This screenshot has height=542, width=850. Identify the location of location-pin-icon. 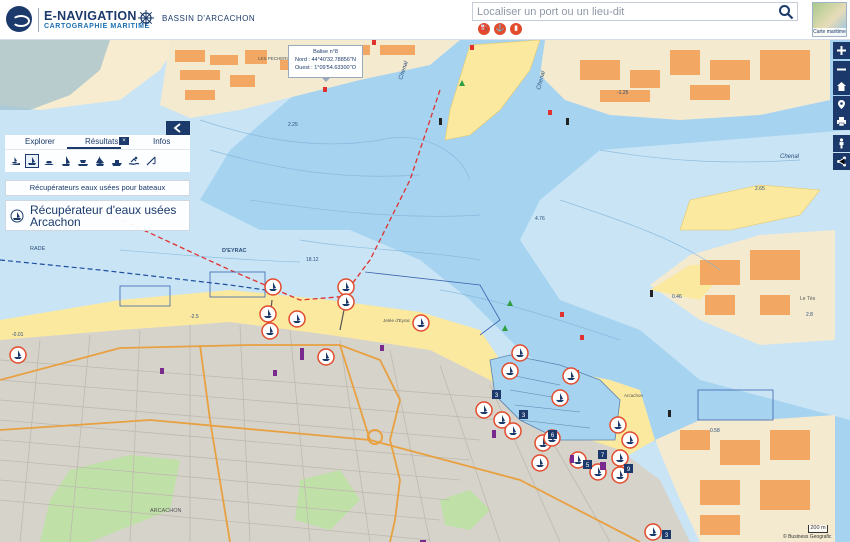
(841, 104).